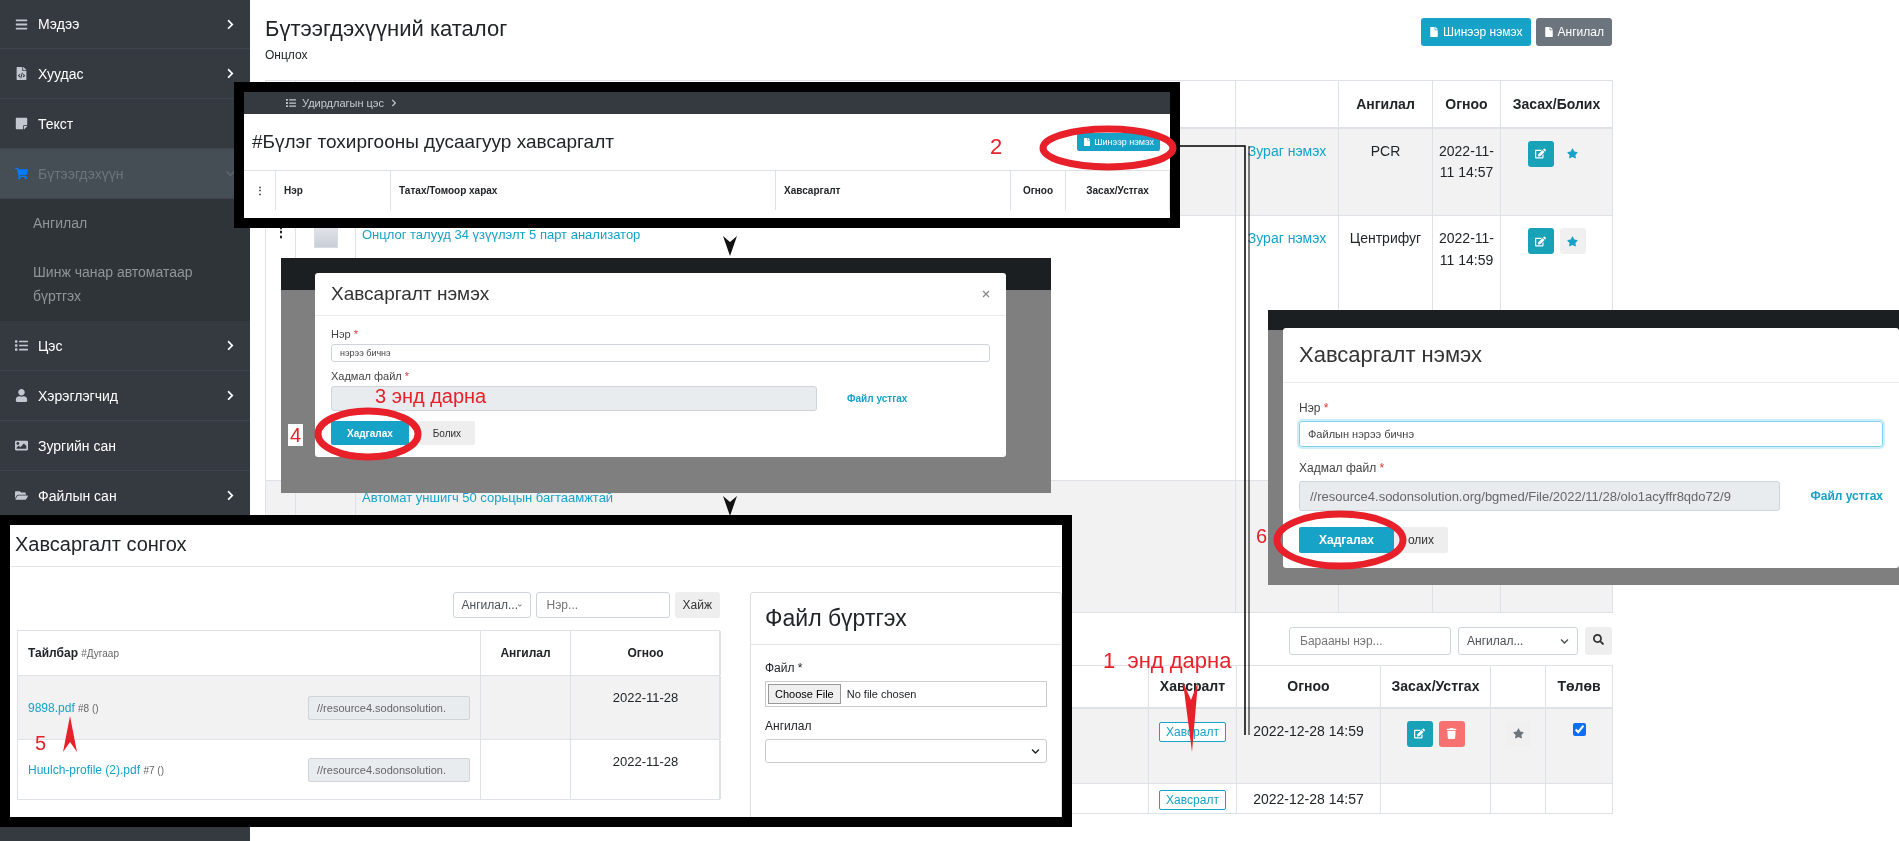  What do you see at coordinates (1540, 496) in the screenshot?
I see `file-path-field: //resource4.sodonsolution.org/bgmed/File/2022/11/28/olo1acyffr8qdo72/9` at bounding box center [1540, 496].